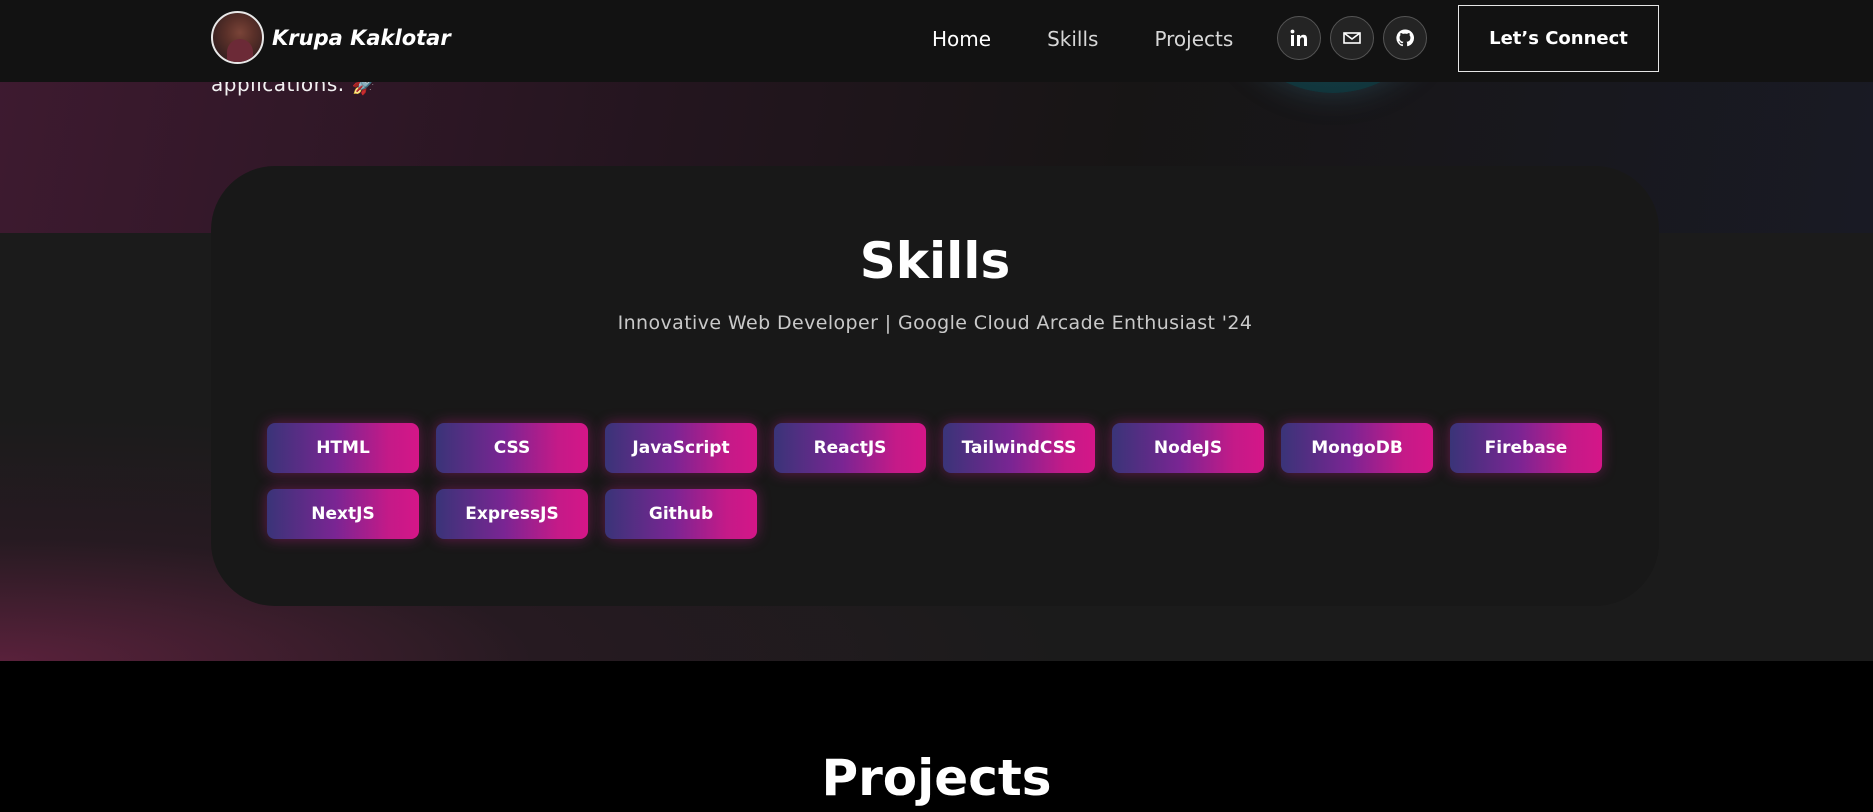 This screenshot has width=1873, height=812. I want to click on brand-logo-link: Krupa Kaklotar, so click(331, 37).